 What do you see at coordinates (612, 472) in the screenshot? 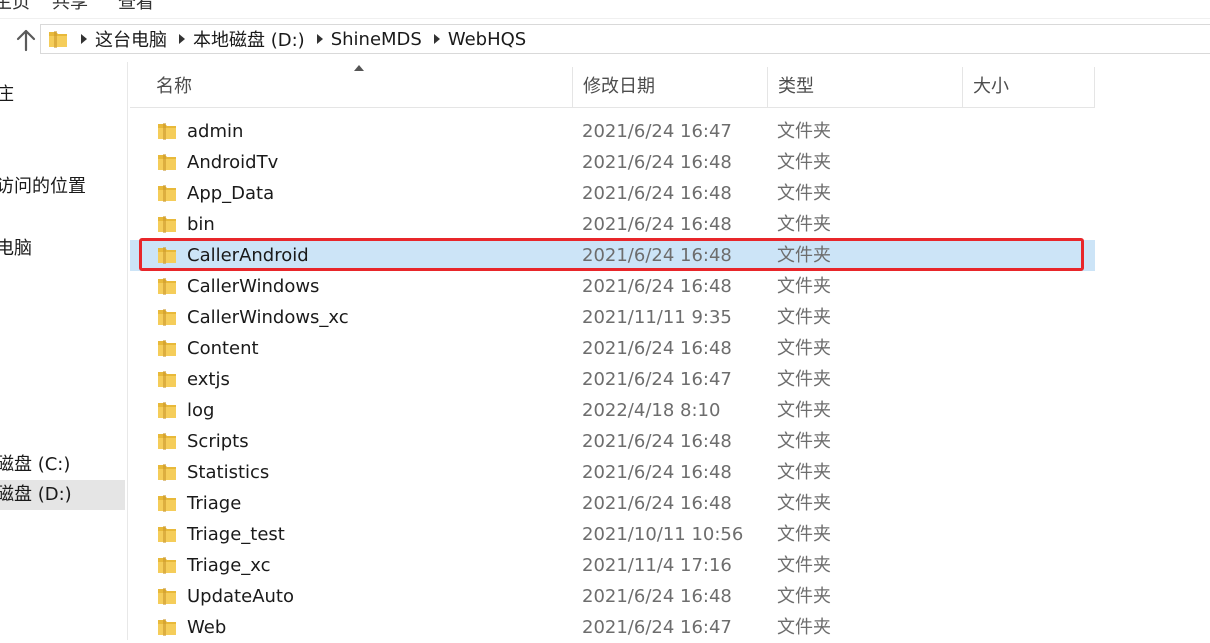
I see `file-row: Statistics 2021/6/24 16:48 文件夹` at bounding box center [612, 472].